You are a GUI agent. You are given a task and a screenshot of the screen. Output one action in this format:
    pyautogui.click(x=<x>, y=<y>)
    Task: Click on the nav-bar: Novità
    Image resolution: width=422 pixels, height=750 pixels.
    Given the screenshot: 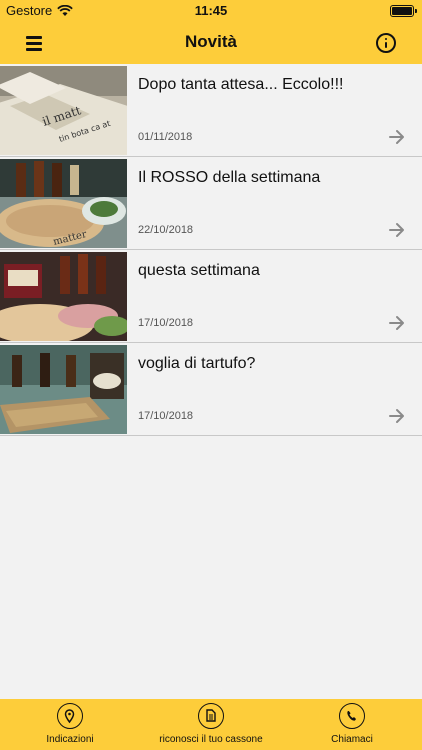 What is the action you would take?
    pyautogui.click(x=211, y=43)
    